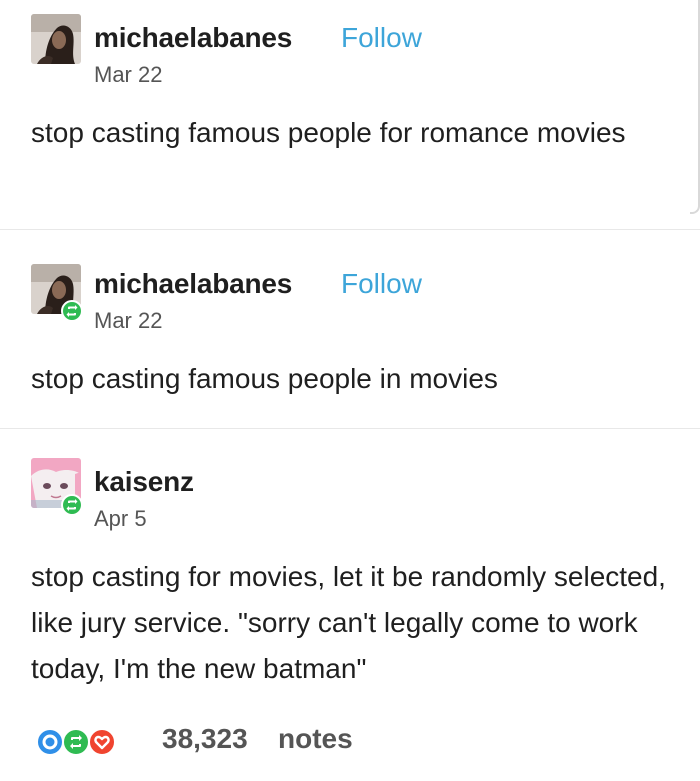 The width and height of the screenshot is (700, 781). Describe the element at coordinates (315, 739) in the screenshot. I see `notes-label: notes` at that location.